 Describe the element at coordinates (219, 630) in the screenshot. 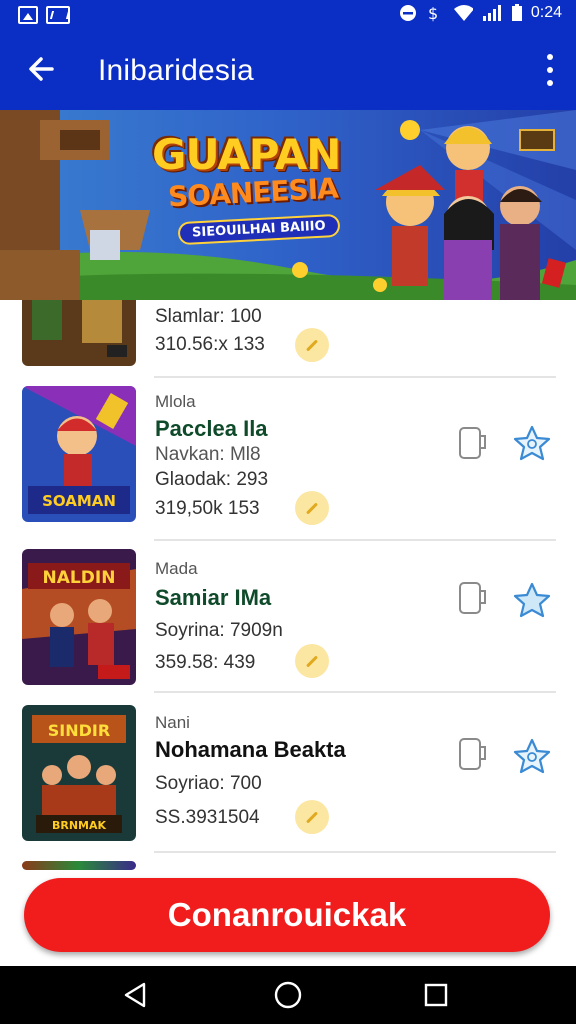

I see `game-stat: Soyrina: 7909n` at that location.